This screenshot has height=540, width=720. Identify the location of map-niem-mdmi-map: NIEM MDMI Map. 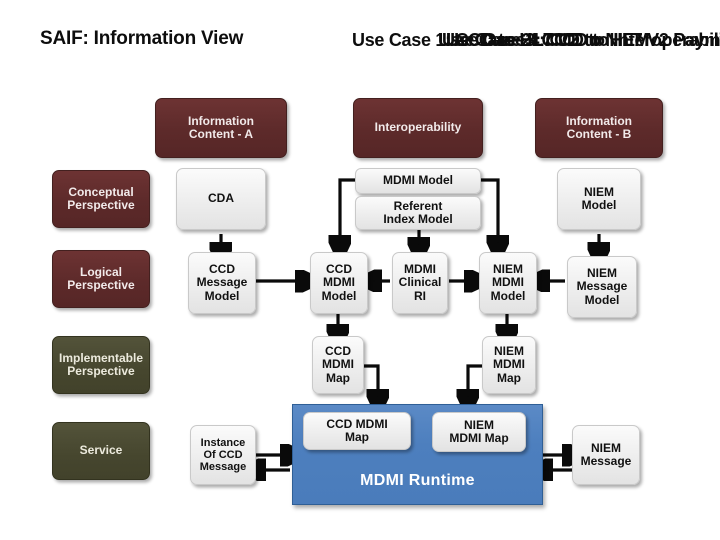
(509, 365).